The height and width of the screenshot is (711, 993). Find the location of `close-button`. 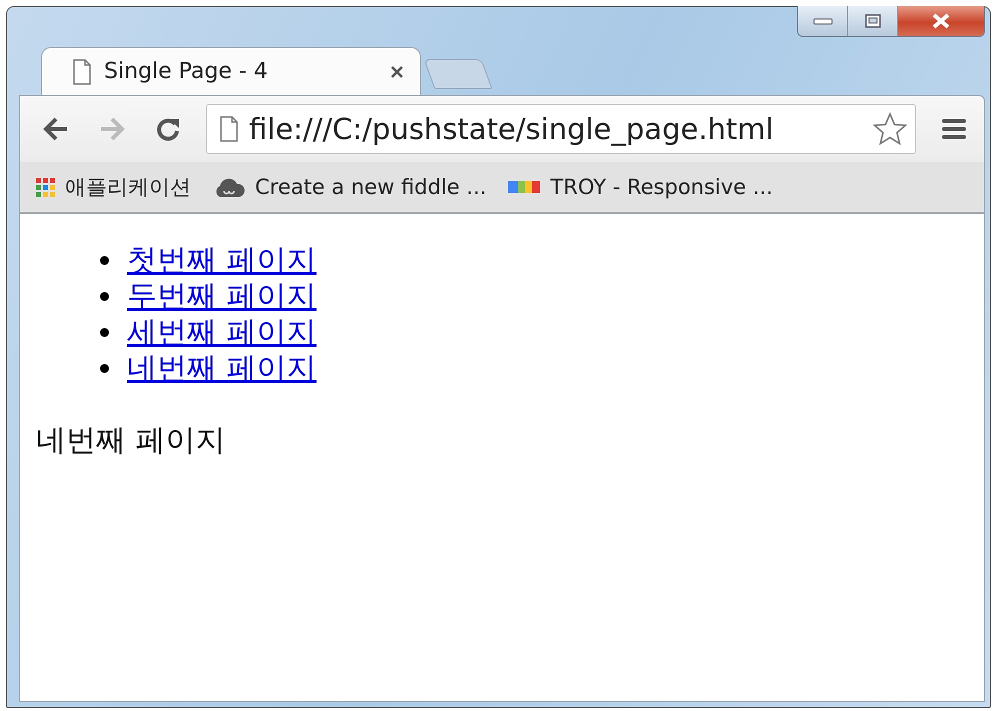

close-button is located at coordinates (941, 21).